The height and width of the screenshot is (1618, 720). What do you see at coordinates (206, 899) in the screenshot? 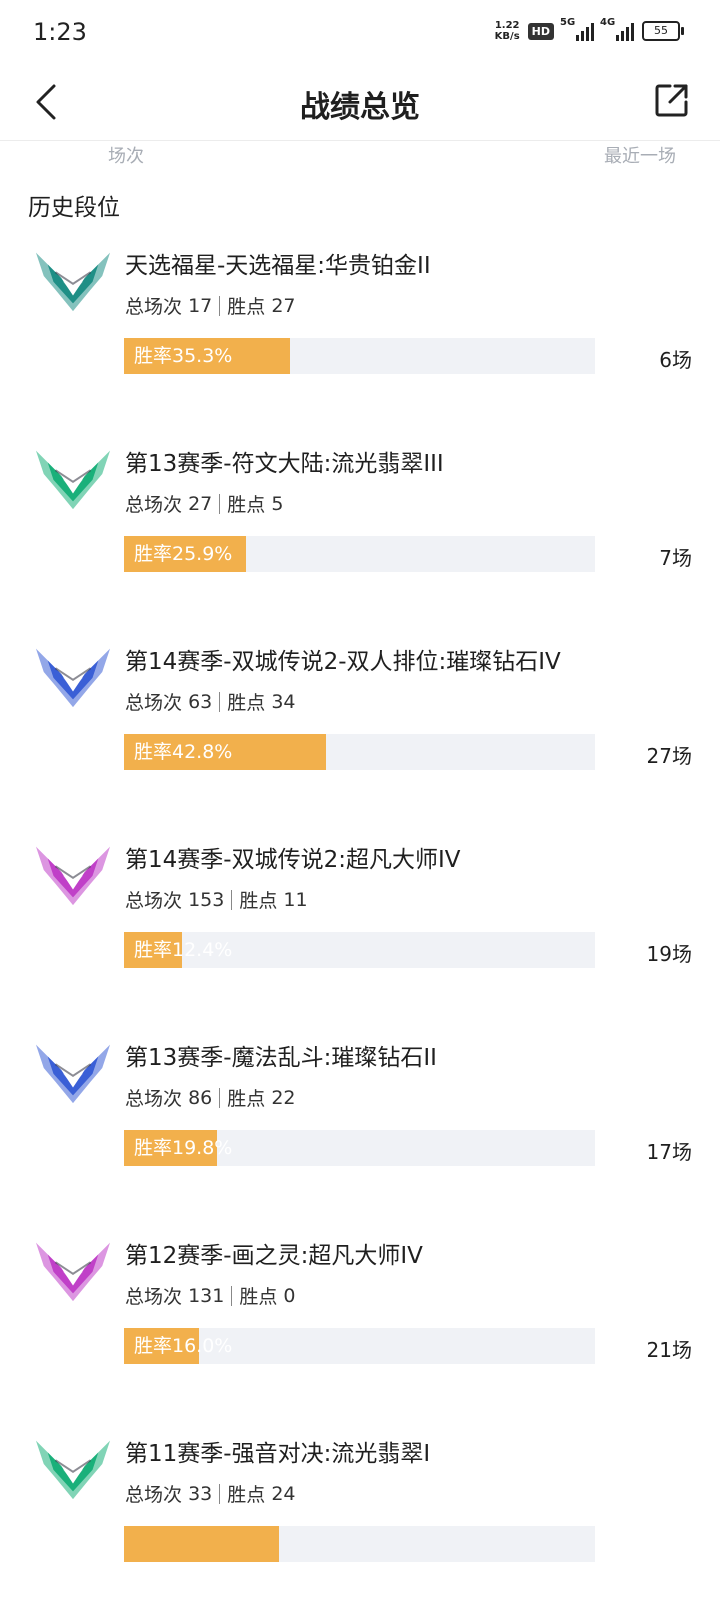
I see `total-games-value: 153` at bounding box center [206, 899].